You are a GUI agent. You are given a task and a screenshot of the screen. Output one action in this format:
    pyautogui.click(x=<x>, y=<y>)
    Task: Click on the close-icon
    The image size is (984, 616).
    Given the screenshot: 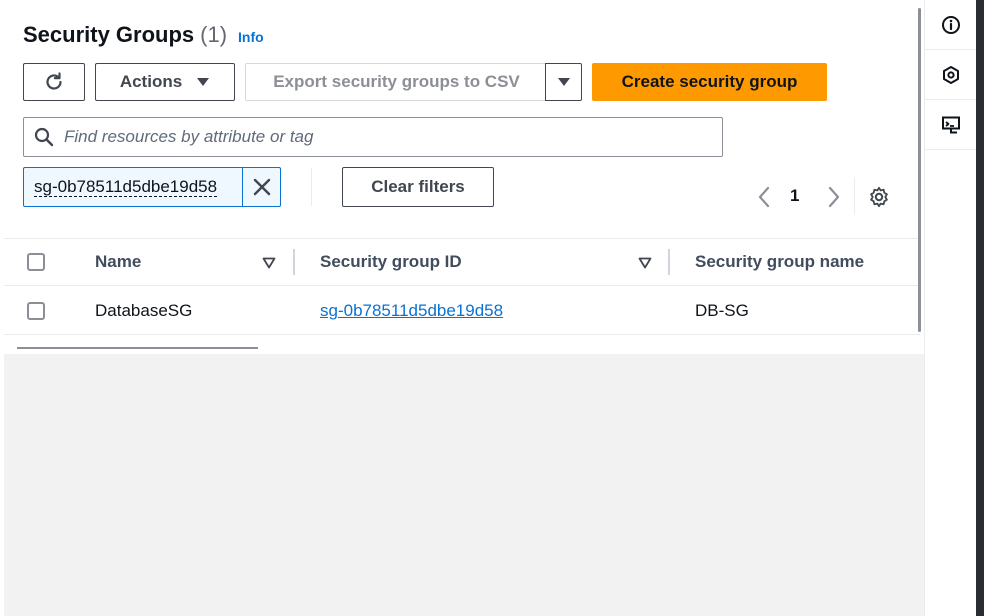 What is the action you would take?
    pyautogui.click(x=261, y=187)
    